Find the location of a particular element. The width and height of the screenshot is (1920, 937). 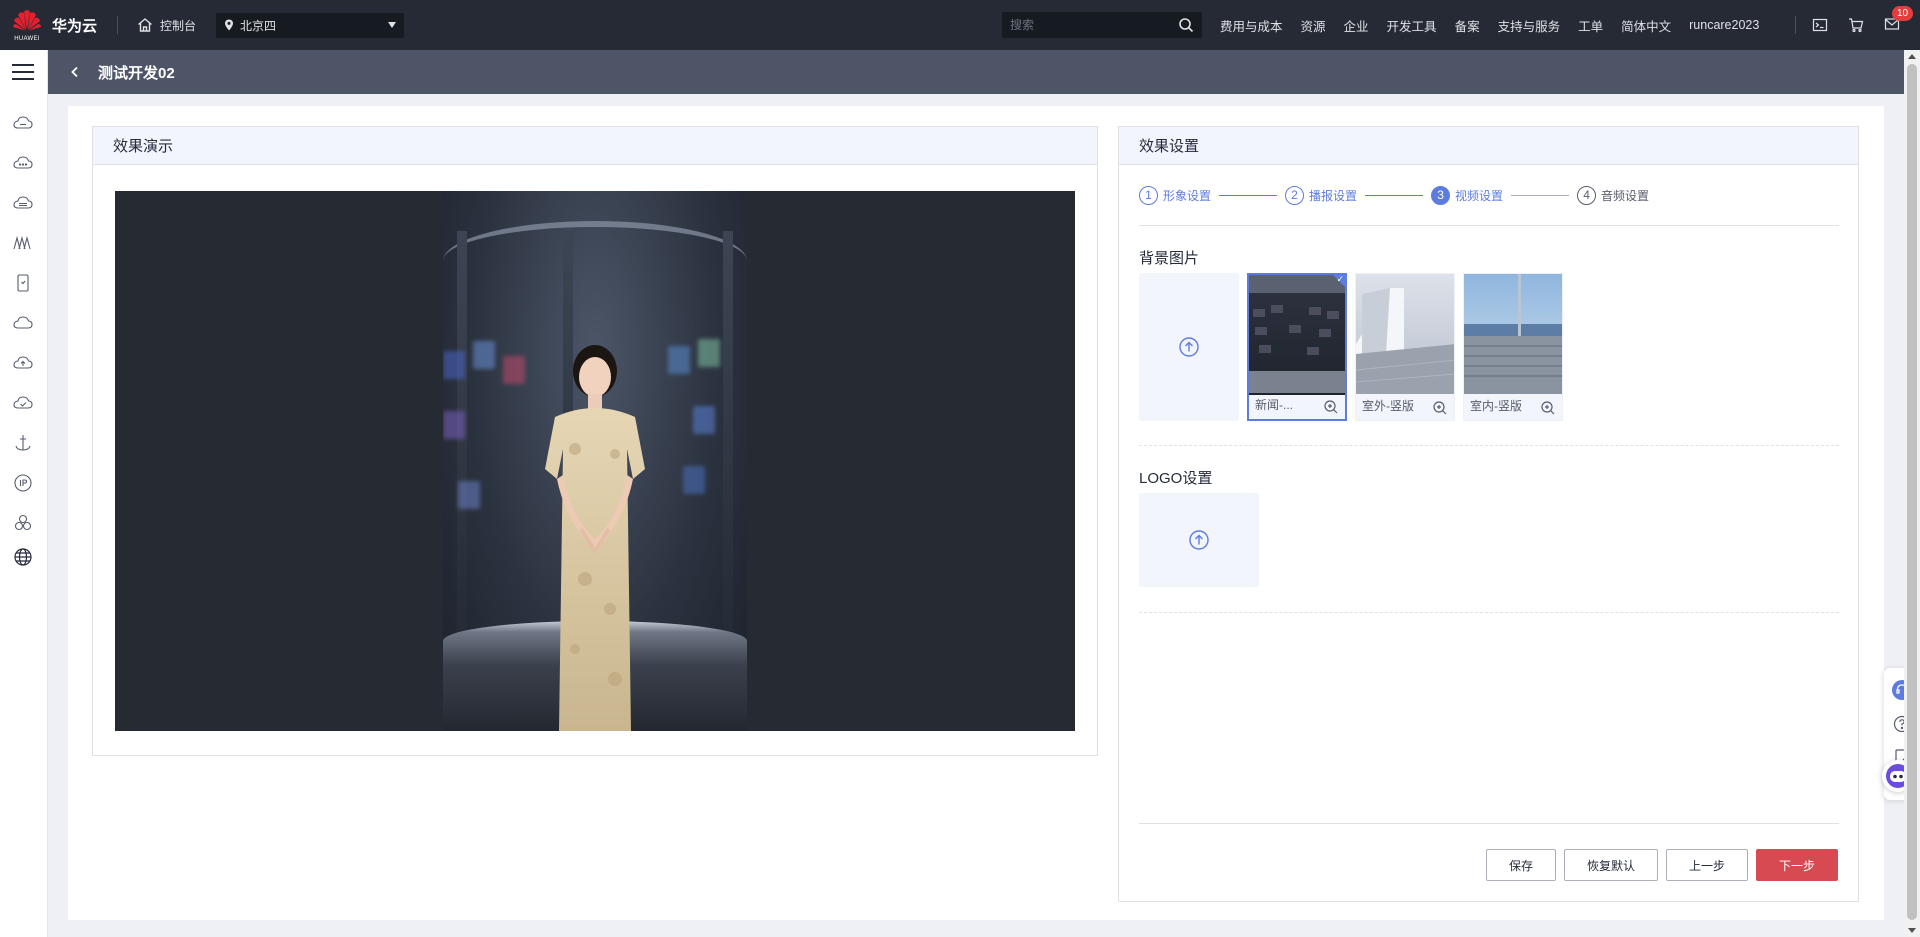

nav-resources: 资源 is located at coordinates (1313, 25).